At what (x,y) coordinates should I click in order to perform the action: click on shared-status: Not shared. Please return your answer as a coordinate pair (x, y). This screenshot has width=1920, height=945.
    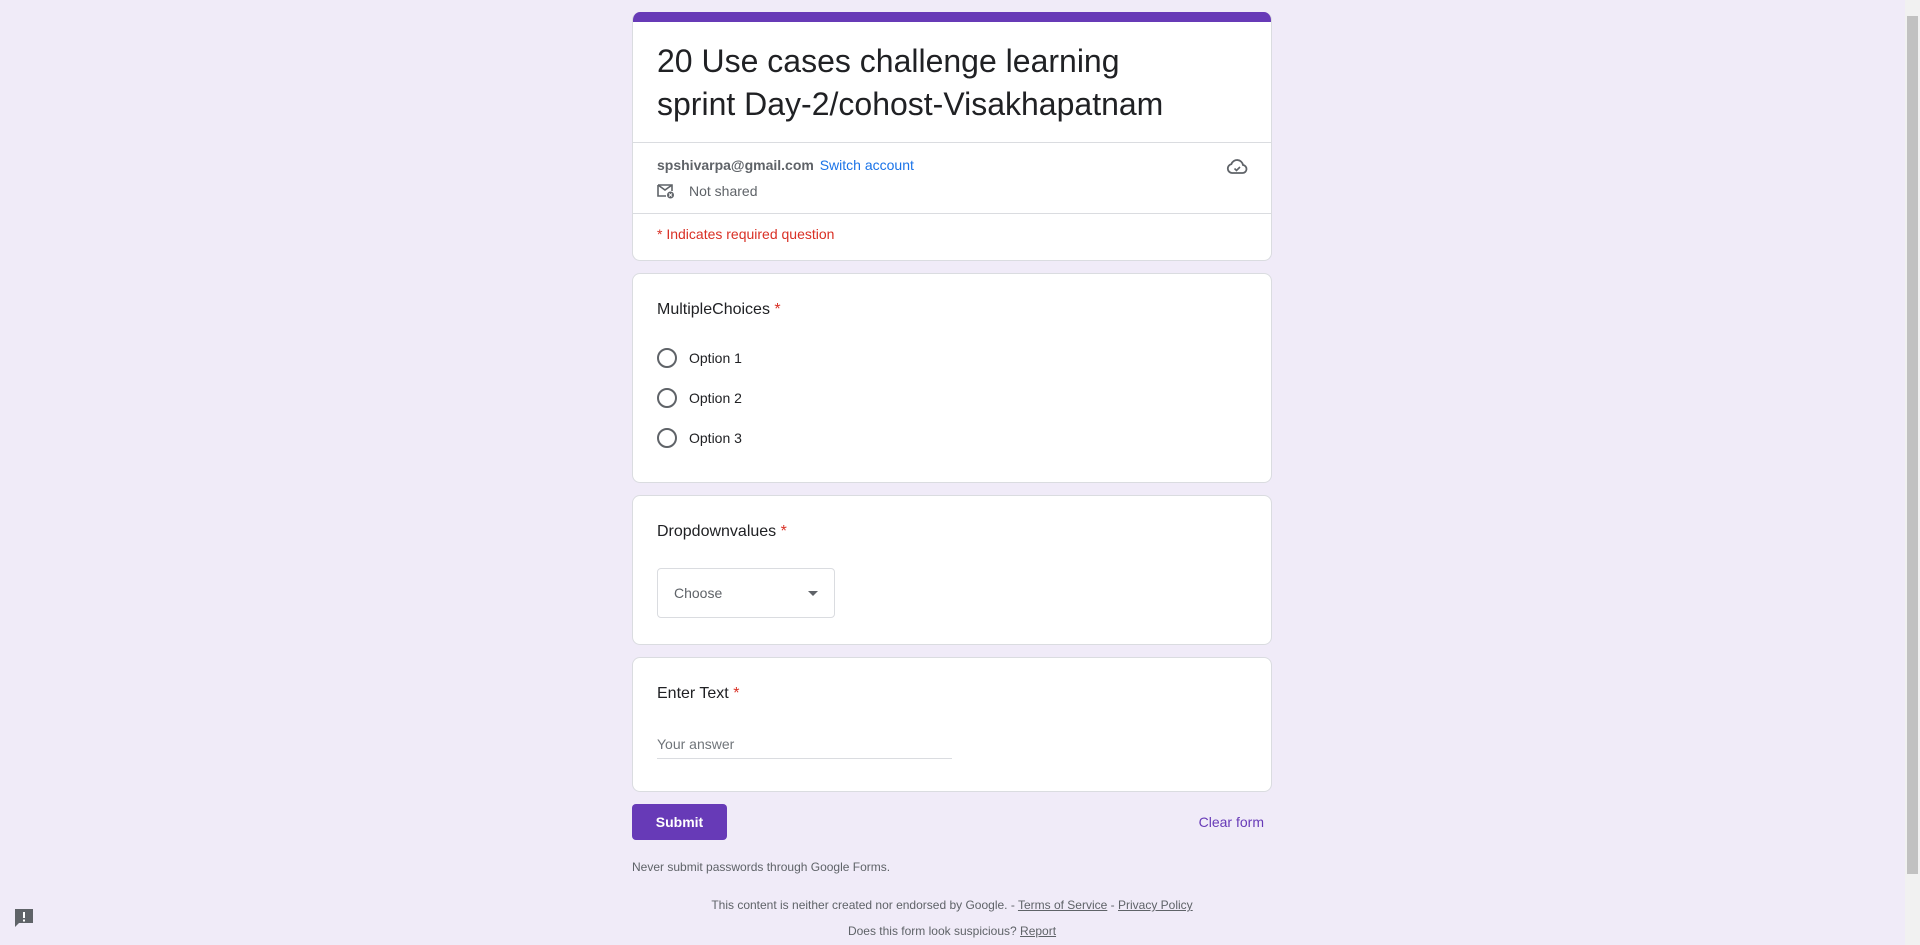
    Looking at the image, I should click on (723, 191).